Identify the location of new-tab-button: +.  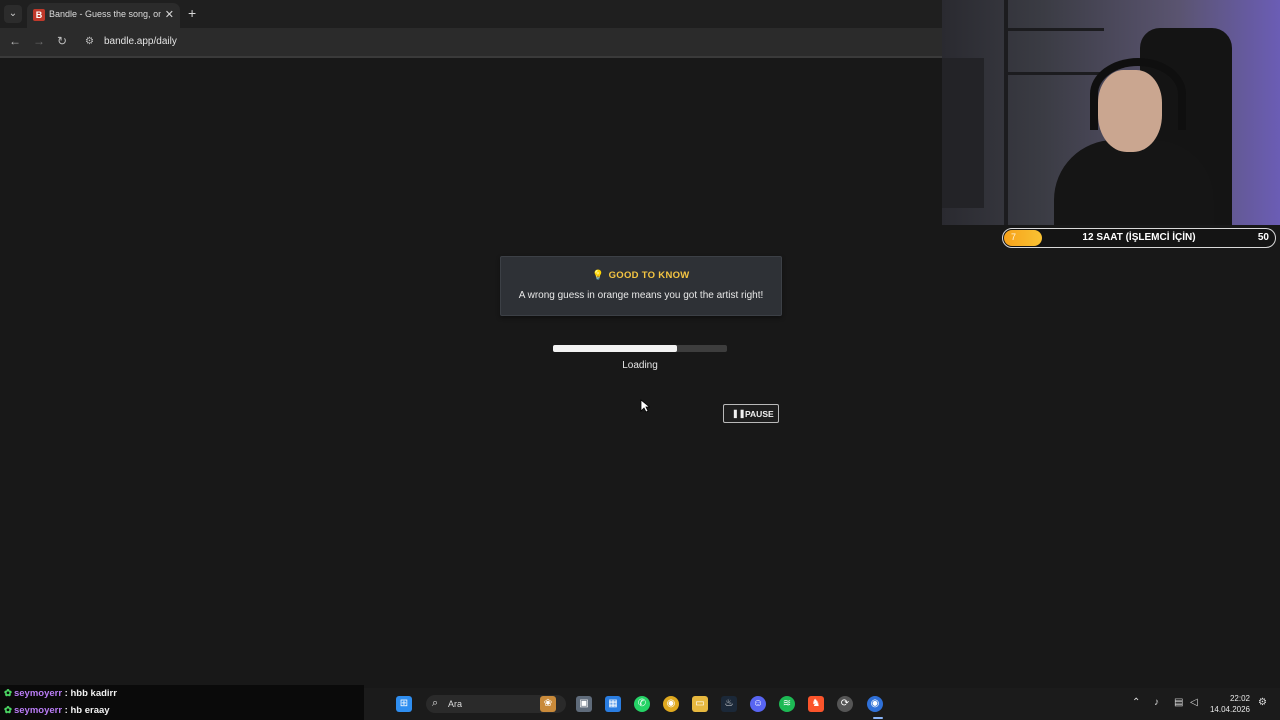
(192, 13).